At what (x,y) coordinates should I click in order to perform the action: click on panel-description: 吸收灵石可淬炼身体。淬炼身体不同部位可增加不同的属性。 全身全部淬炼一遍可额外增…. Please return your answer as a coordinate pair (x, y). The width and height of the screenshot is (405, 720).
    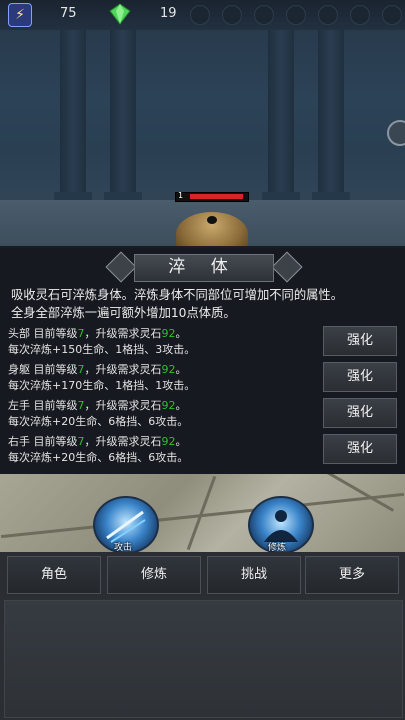
    Looking at the image, I should click on (206, 304).